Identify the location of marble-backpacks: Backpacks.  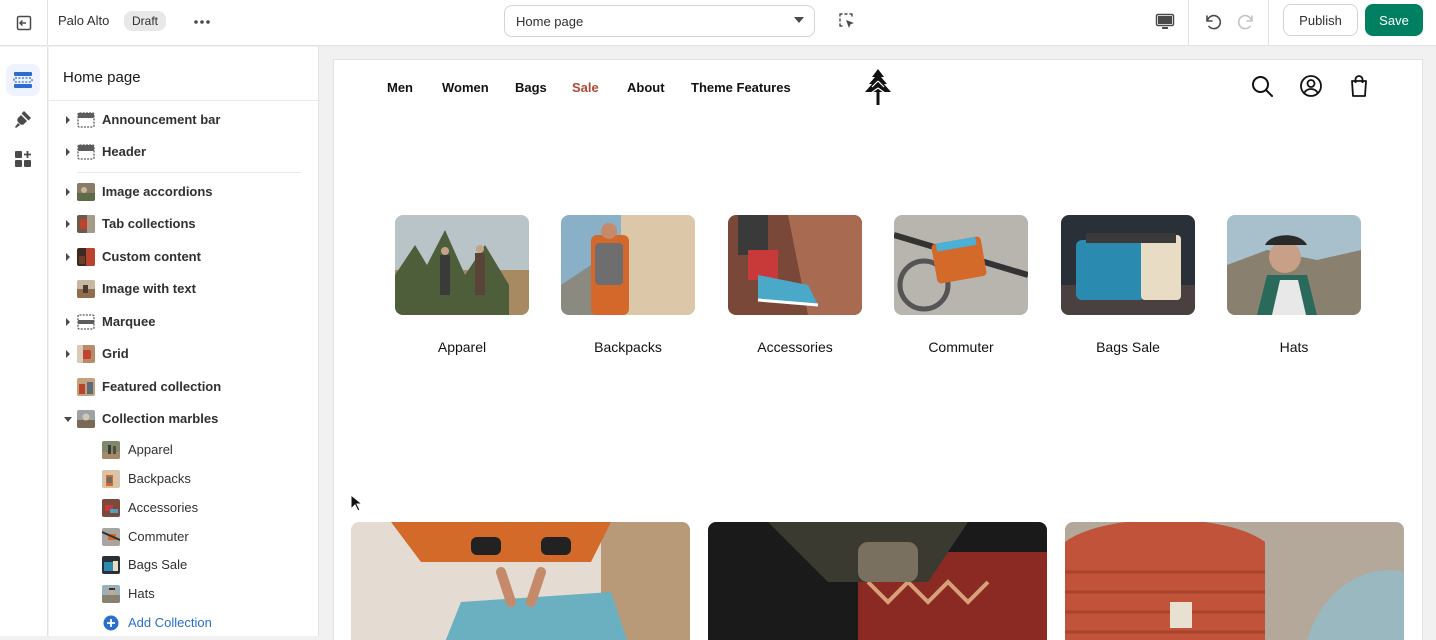
(628, 285).